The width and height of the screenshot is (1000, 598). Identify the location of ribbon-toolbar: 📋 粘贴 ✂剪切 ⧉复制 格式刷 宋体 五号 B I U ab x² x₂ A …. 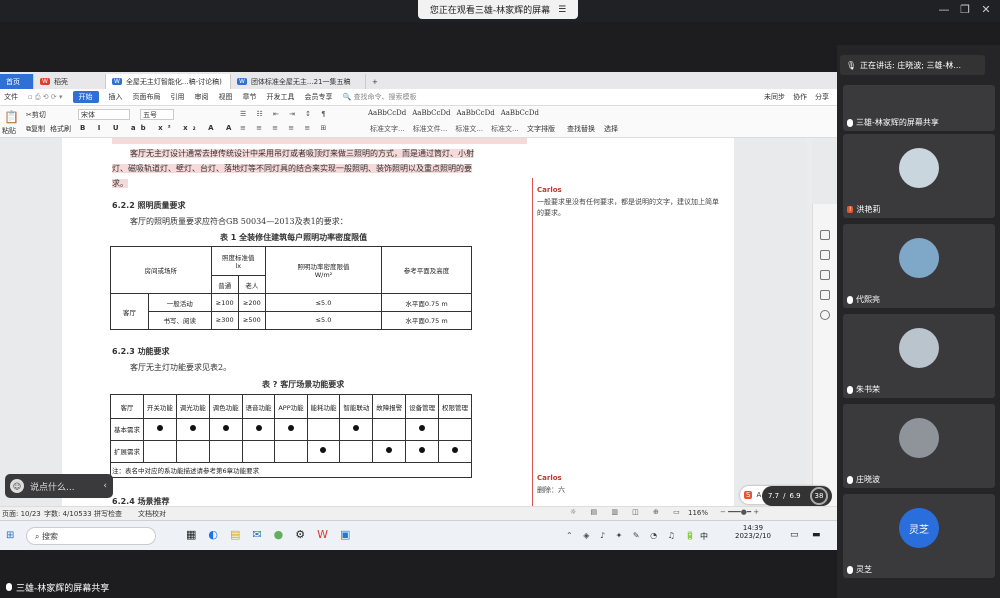
(418, 122).